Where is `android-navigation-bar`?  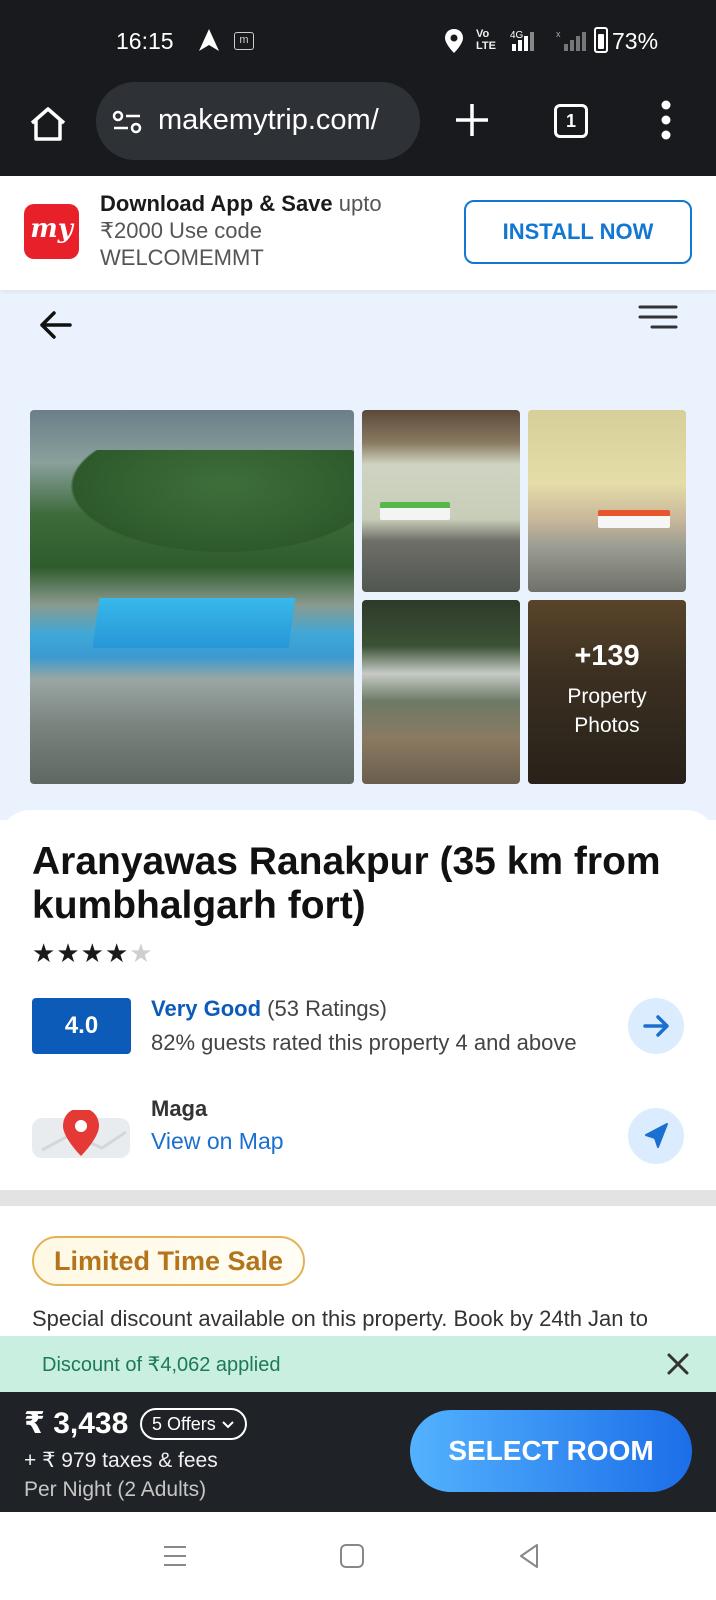
android-navigation-bar is located at coordinates (358, 1556).